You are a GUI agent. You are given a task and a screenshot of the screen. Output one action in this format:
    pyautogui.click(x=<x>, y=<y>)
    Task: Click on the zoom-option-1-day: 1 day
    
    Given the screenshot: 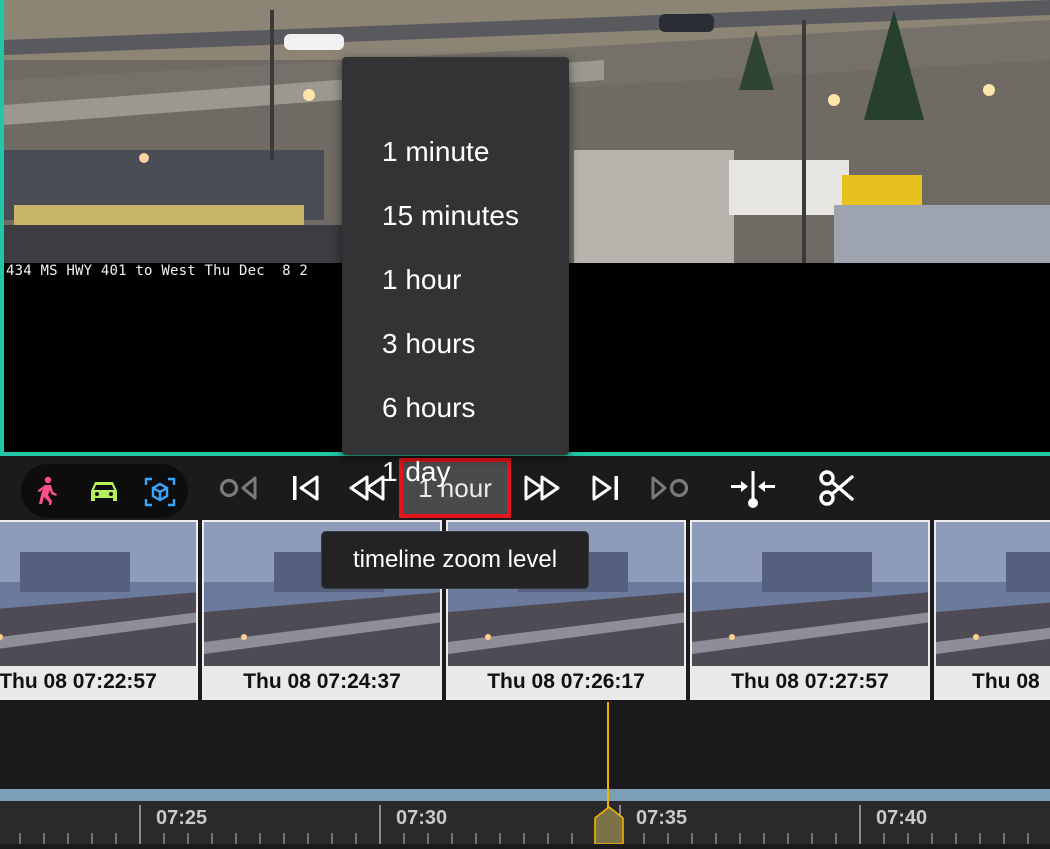 What is the action you would take?
    pyautogui.click(x=416, y=472)
    